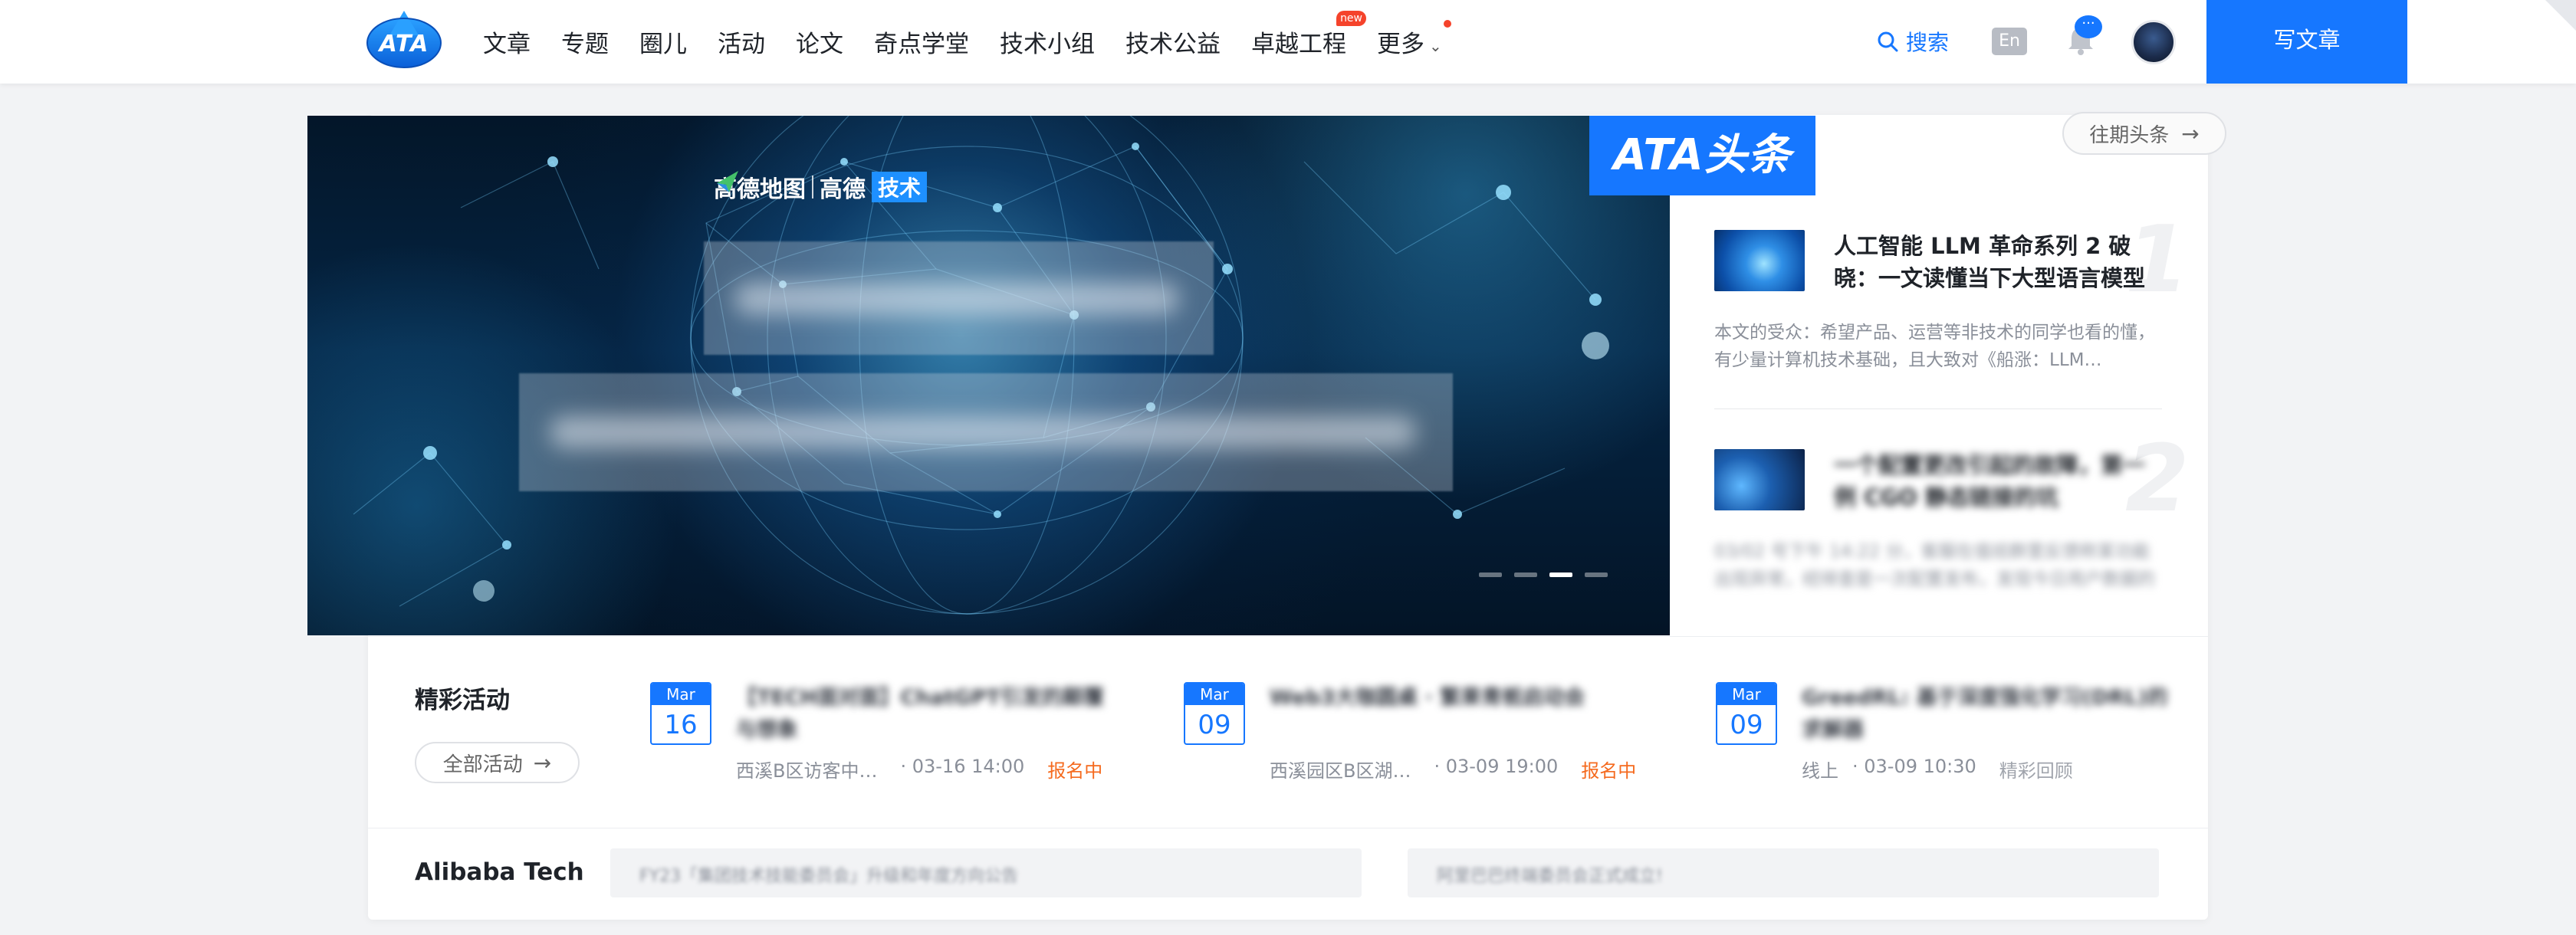 This screenshot has width=2576, height=935. I want to click on user-avatar, so click(2154, 42).